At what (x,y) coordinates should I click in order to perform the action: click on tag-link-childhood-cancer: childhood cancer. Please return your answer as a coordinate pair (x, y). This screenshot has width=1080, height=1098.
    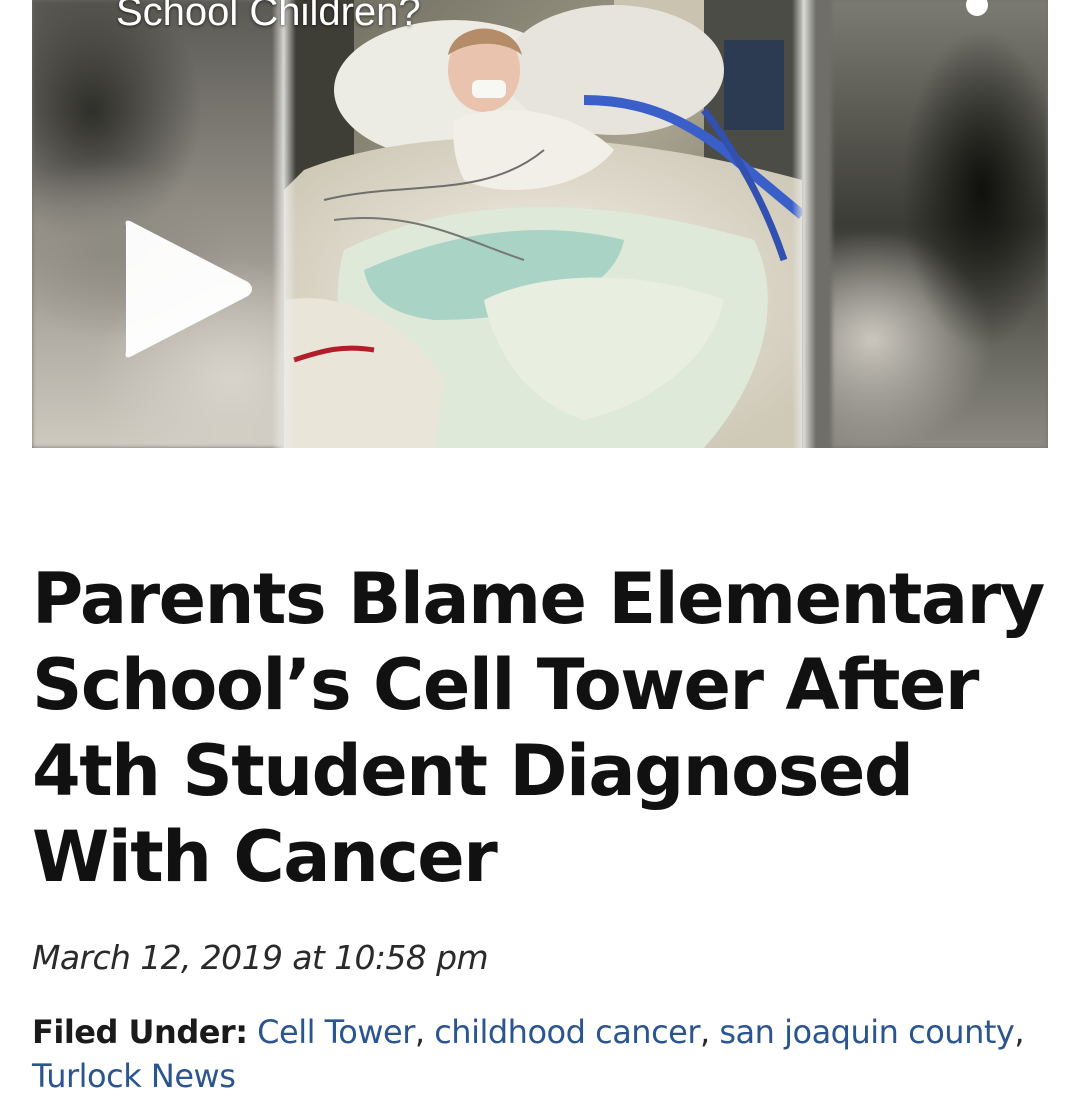
    Looking at the image, I should click on (567, 1032).